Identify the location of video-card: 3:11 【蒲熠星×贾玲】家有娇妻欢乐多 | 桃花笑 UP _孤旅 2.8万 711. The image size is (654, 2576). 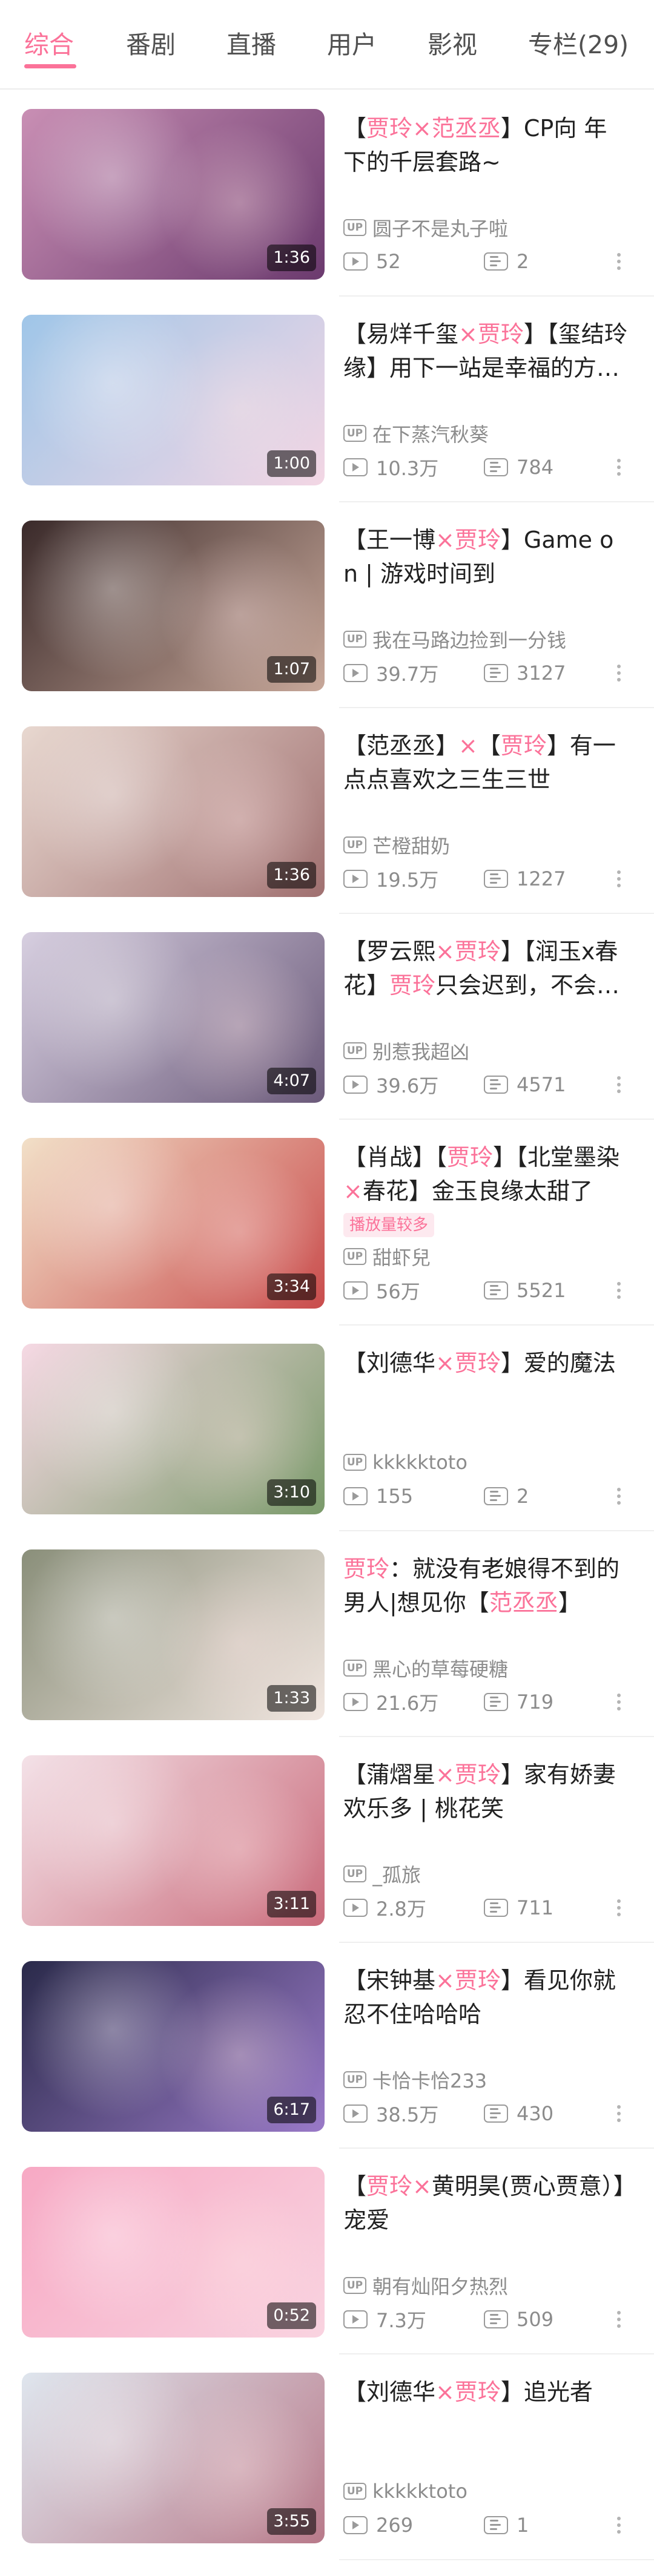
(327, 1840).